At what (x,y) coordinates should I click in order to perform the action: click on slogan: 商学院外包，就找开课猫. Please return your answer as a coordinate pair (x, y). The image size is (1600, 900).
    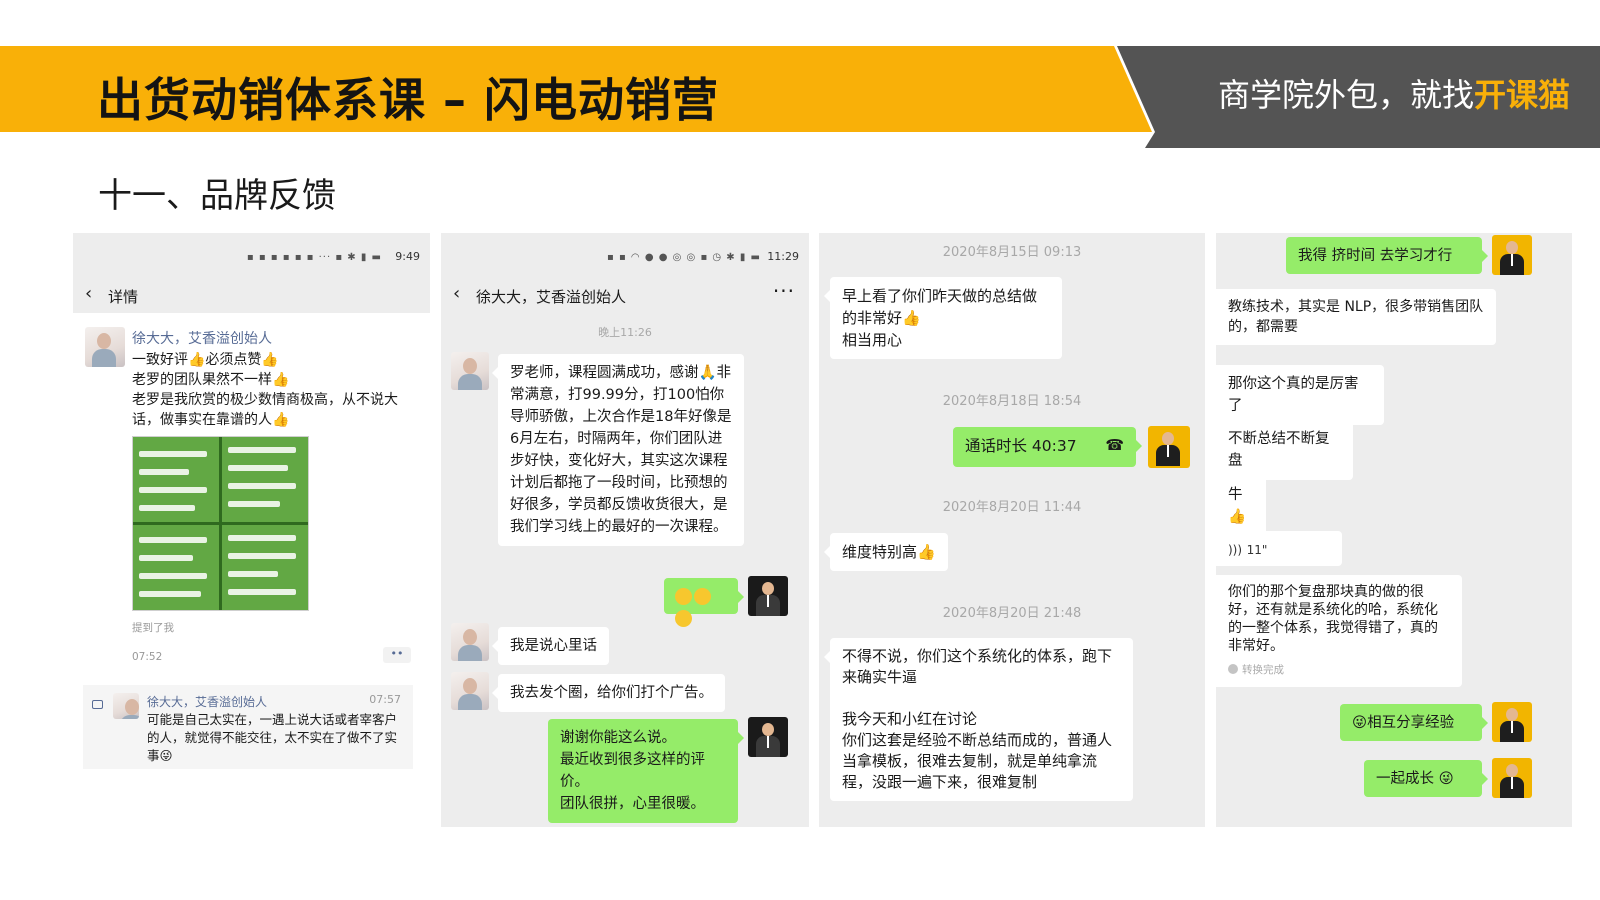
    Looking at the image, I should click on (1394, 93).